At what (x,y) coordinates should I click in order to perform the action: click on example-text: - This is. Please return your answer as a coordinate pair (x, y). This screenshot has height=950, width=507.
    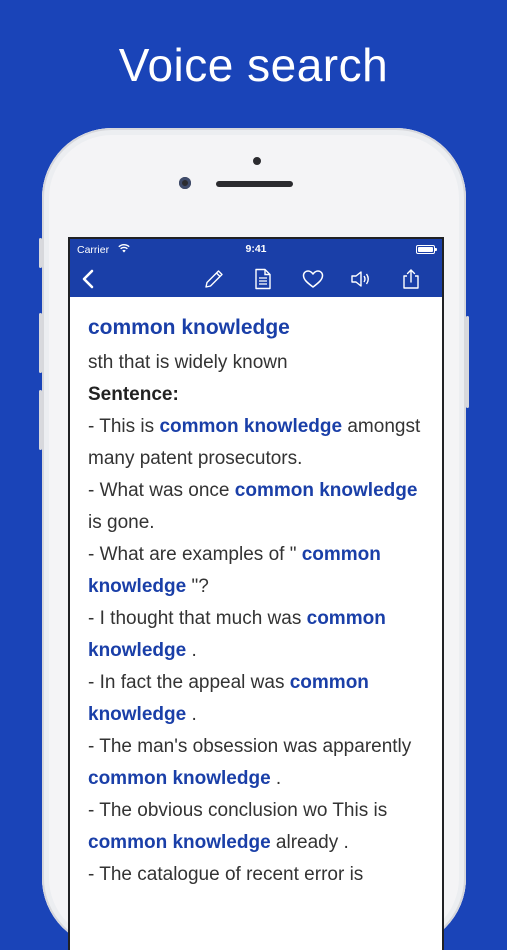
    Looking at the image, I should click on (124, 426).